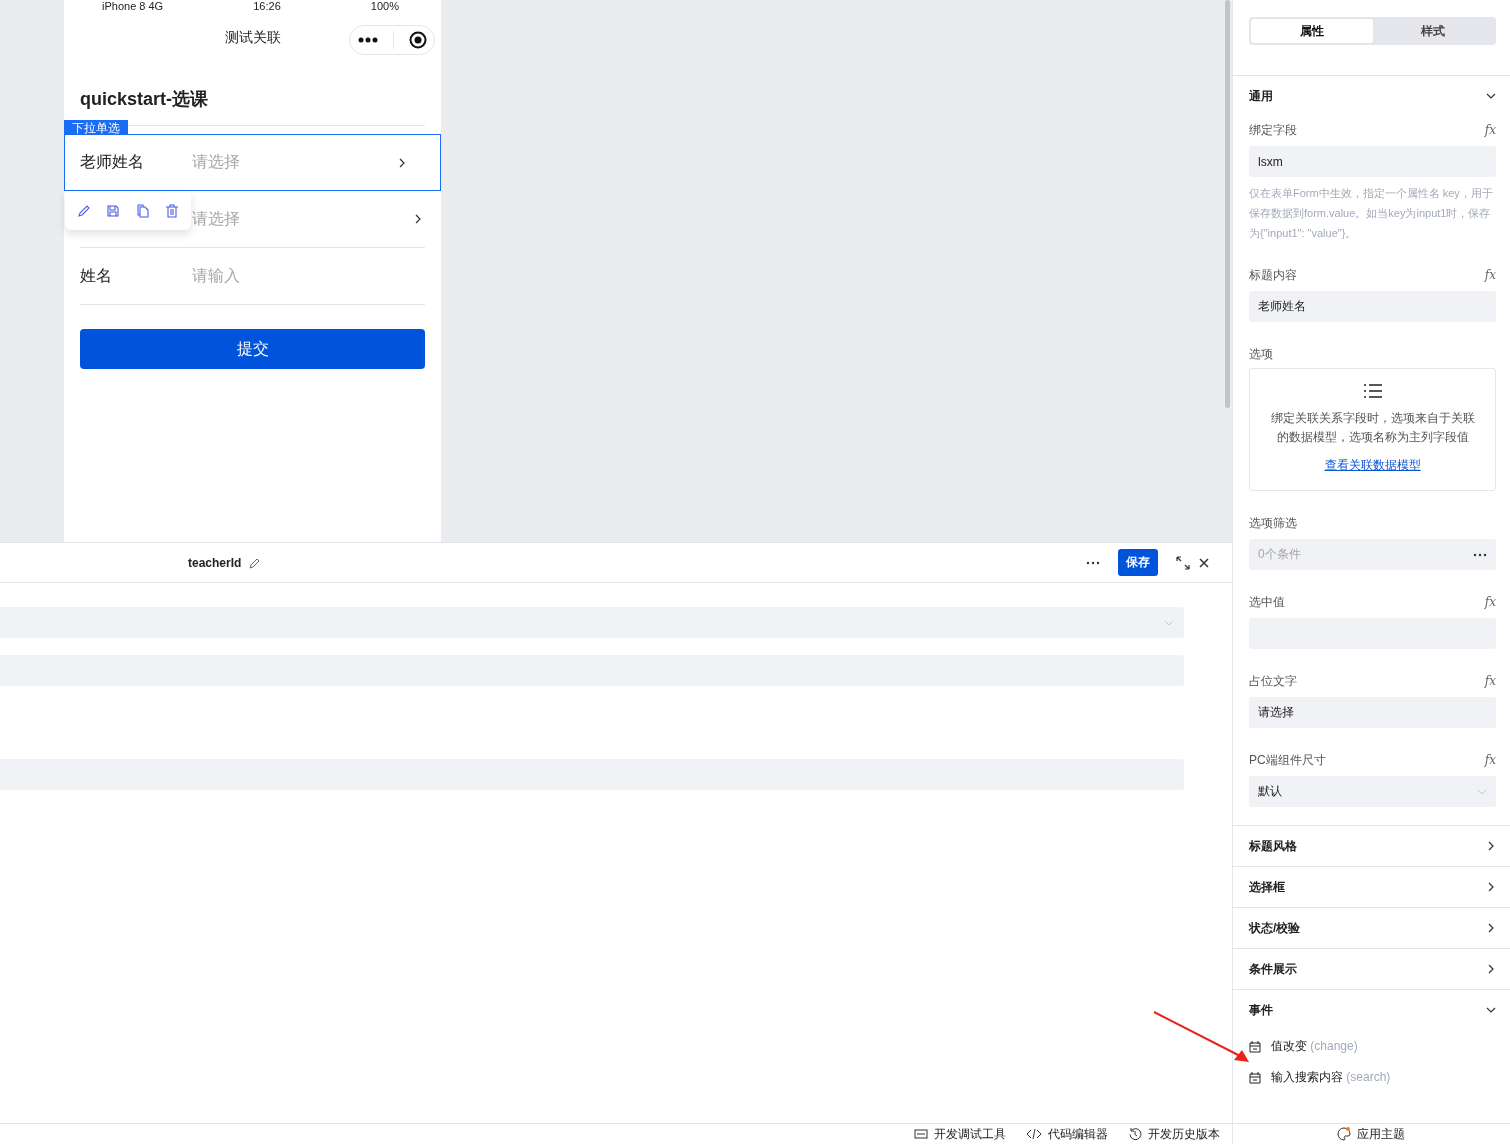 This screenshot has width=1510, height=1144. What do you see at coordinates (1261, 354) in the screenshot?
I see `property-label: 选项` at bounding box center [1261, 354].